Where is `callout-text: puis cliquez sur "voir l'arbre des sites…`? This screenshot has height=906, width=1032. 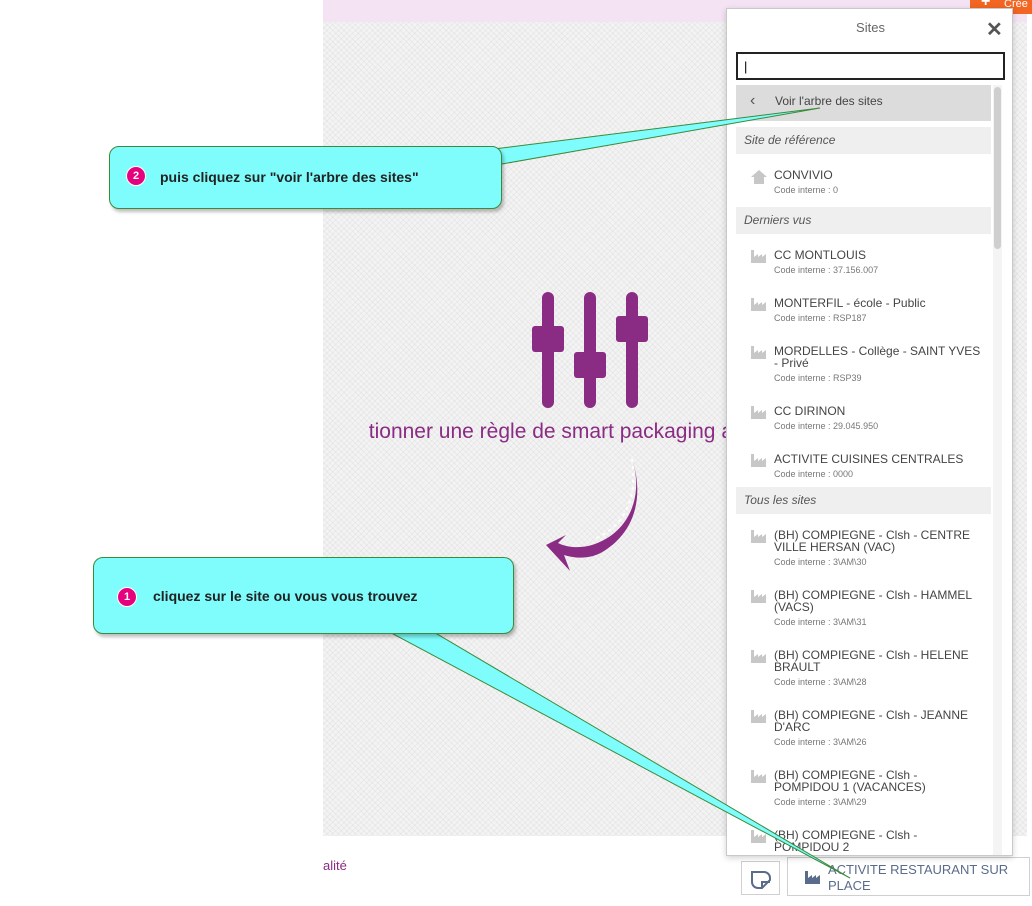 callout-text: puis cliquez sur "voir l'arbre des sites… is located at coordinates (289, 177).